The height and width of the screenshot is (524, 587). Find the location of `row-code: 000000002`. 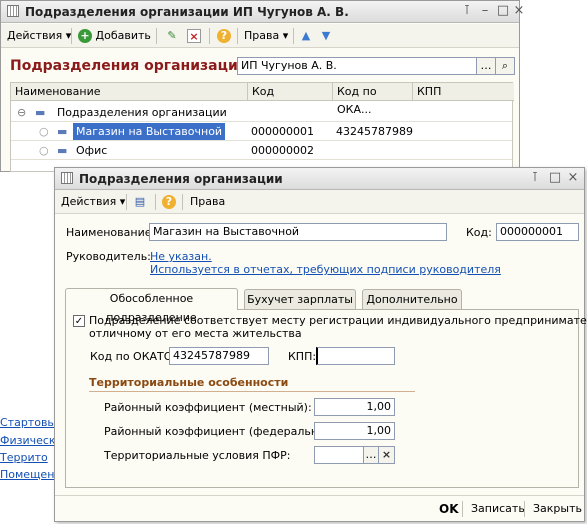

row-code: 000000002 is located at coordinates (282, 150).